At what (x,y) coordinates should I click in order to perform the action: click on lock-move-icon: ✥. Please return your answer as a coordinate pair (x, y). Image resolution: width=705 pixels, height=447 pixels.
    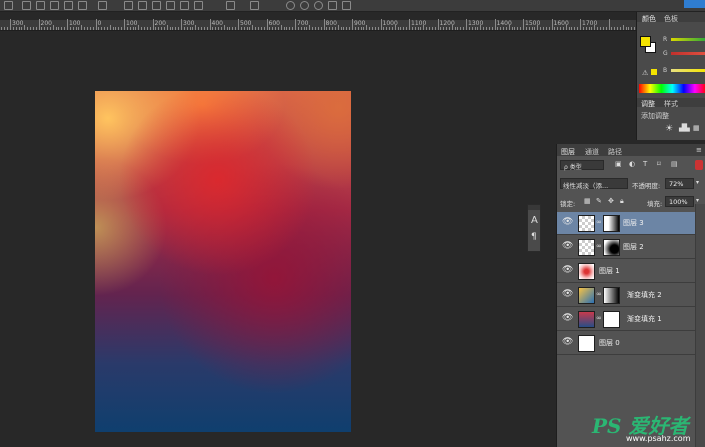
    Looking at the image, I should click on (611, 201).